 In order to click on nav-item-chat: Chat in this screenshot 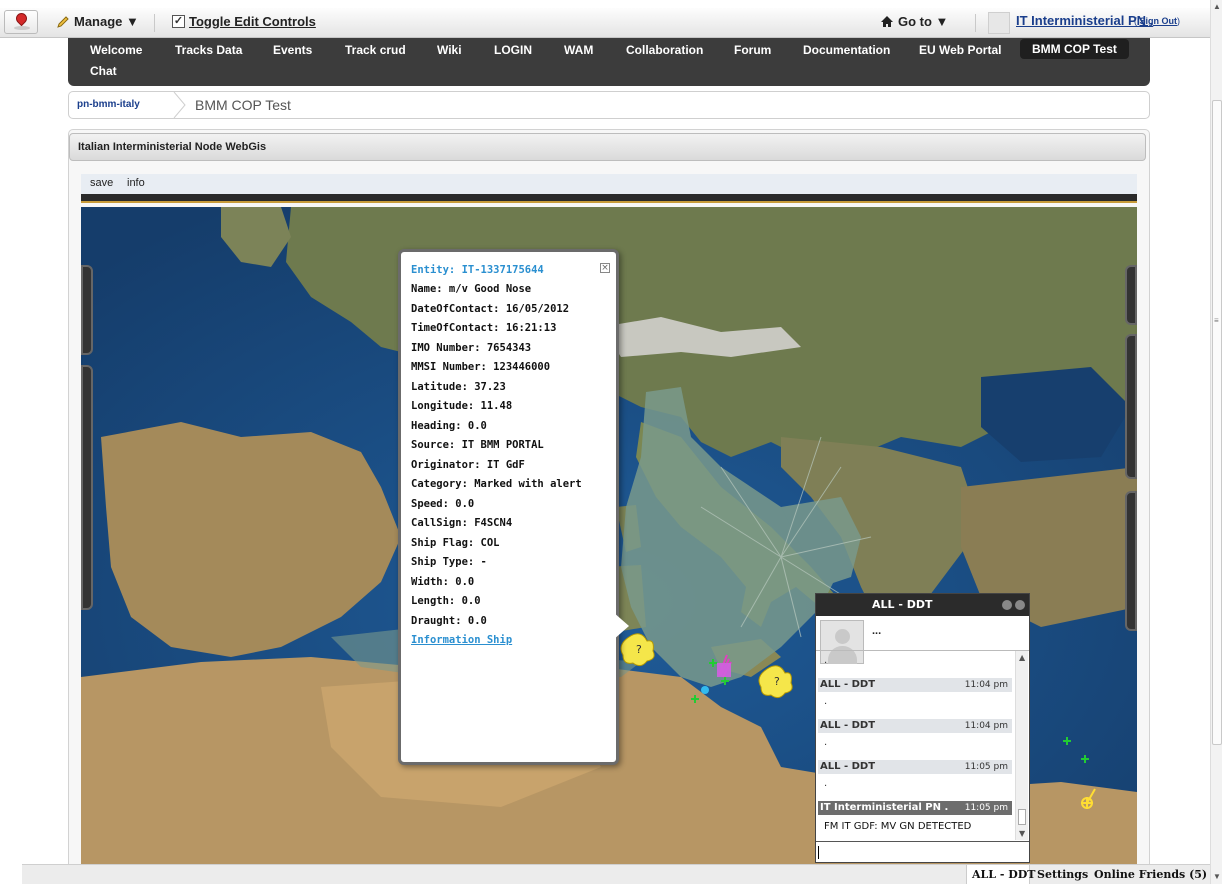, I will do `click(103, 71)`.